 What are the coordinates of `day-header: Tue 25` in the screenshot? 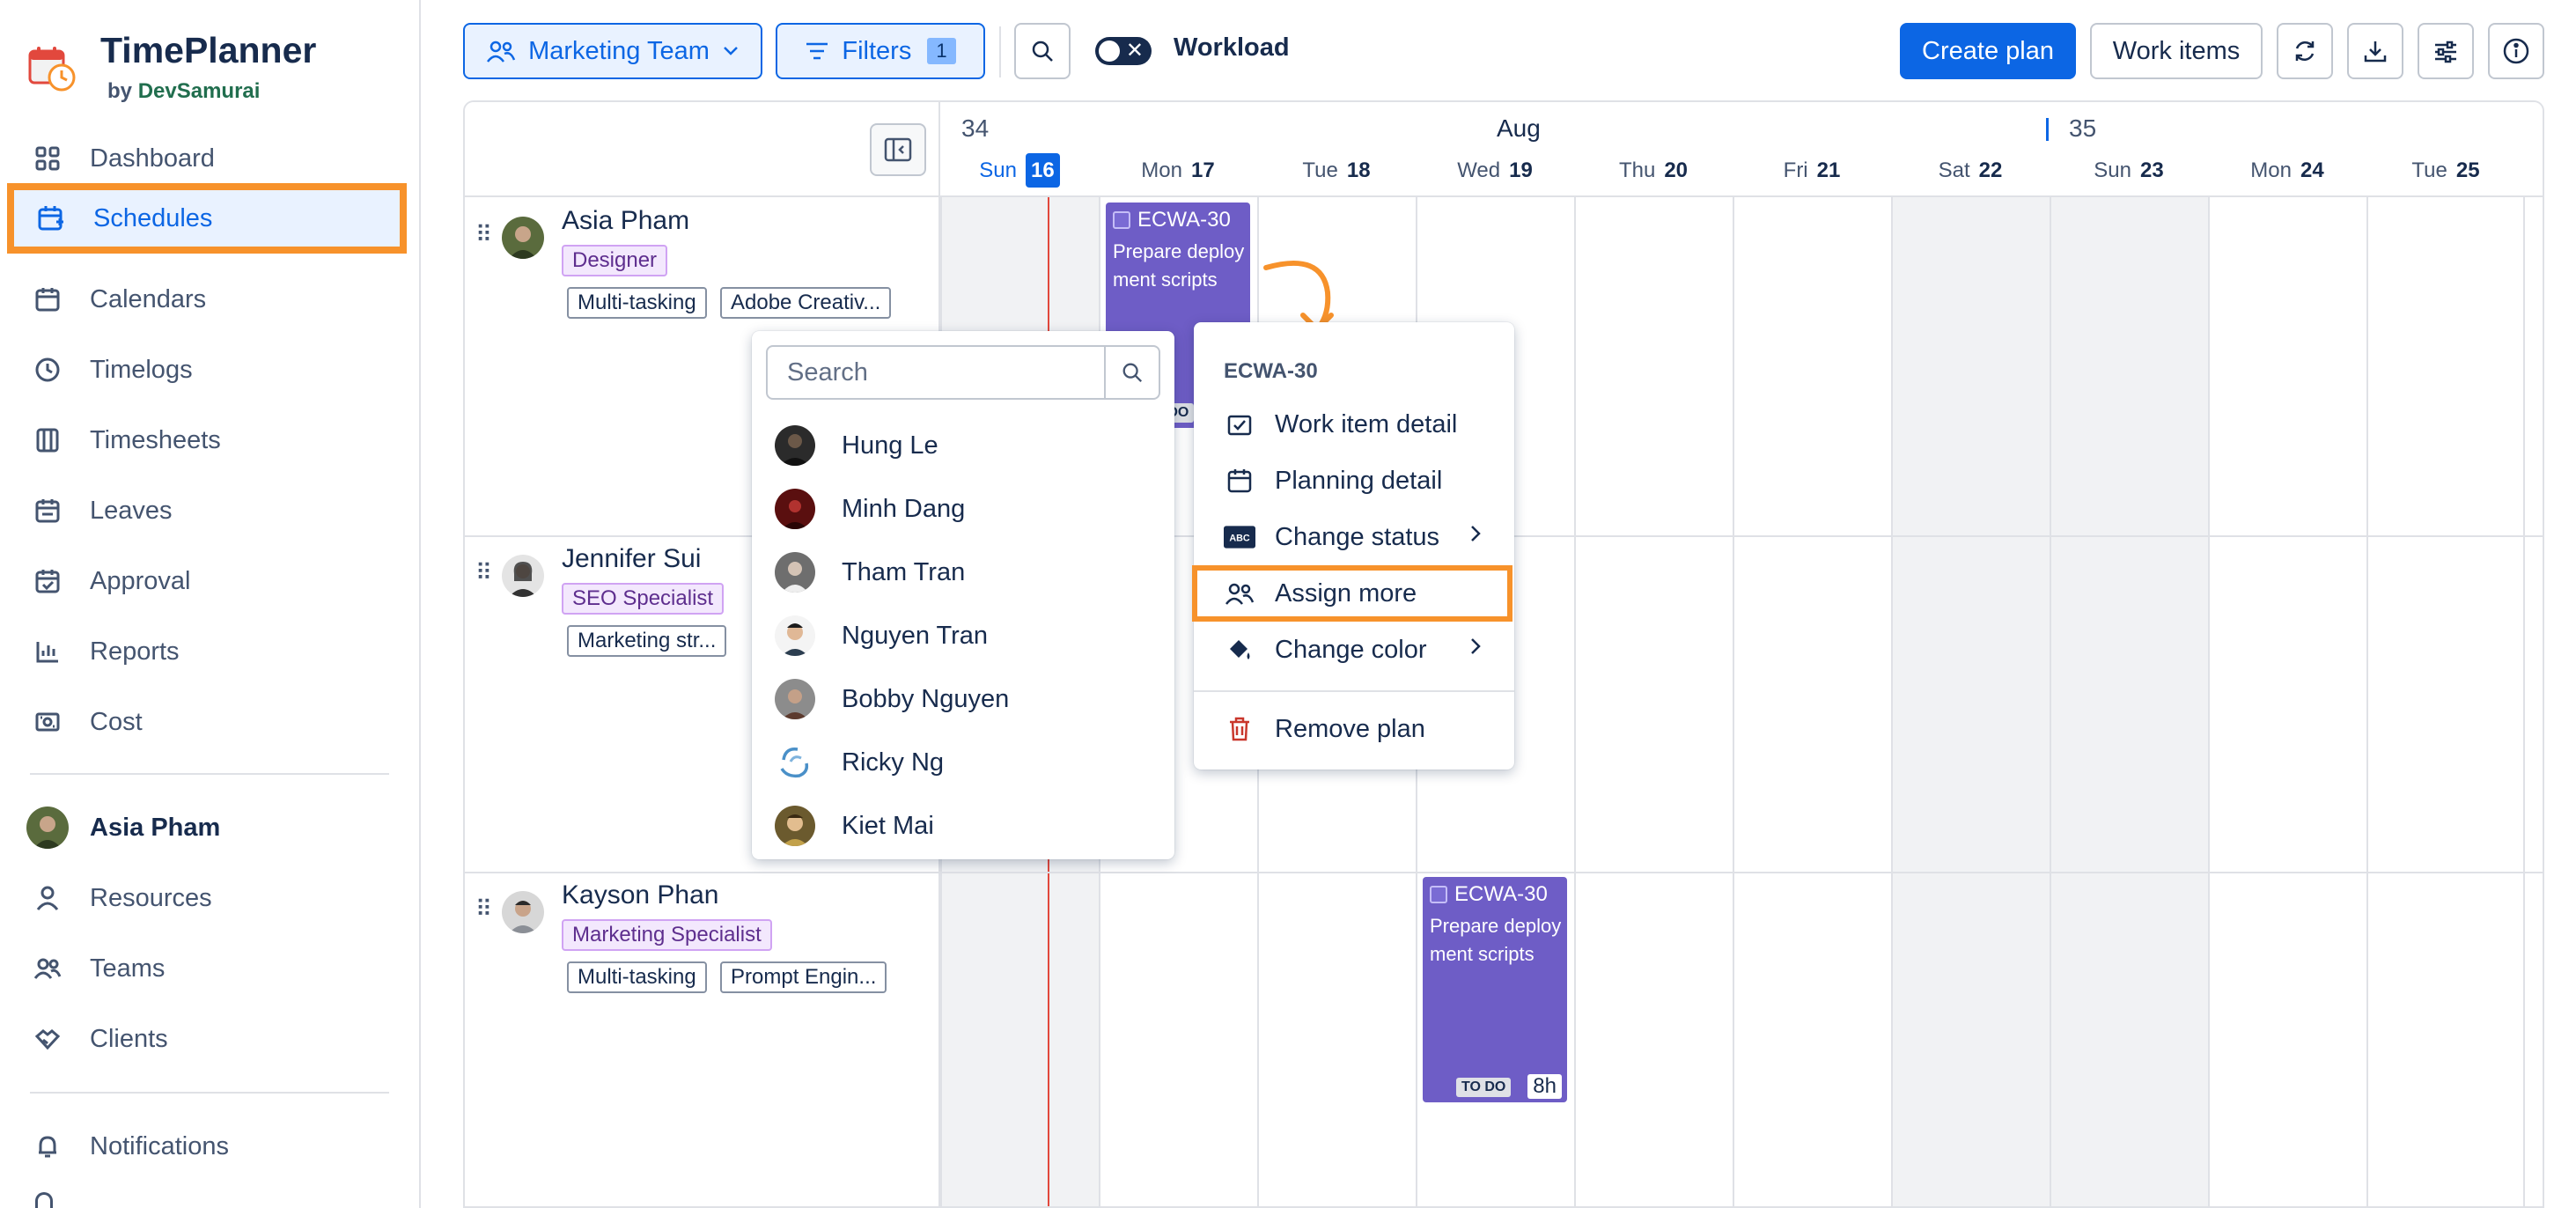 It's located at (2445, 170).